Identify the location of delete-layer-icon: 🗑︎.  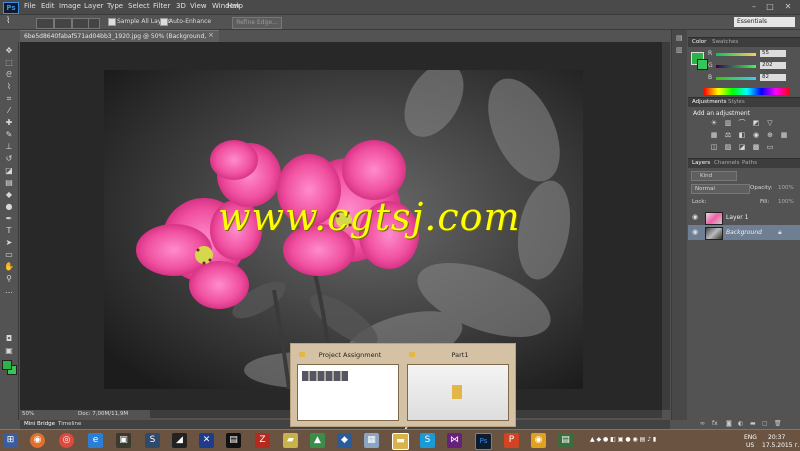
(778, 423).